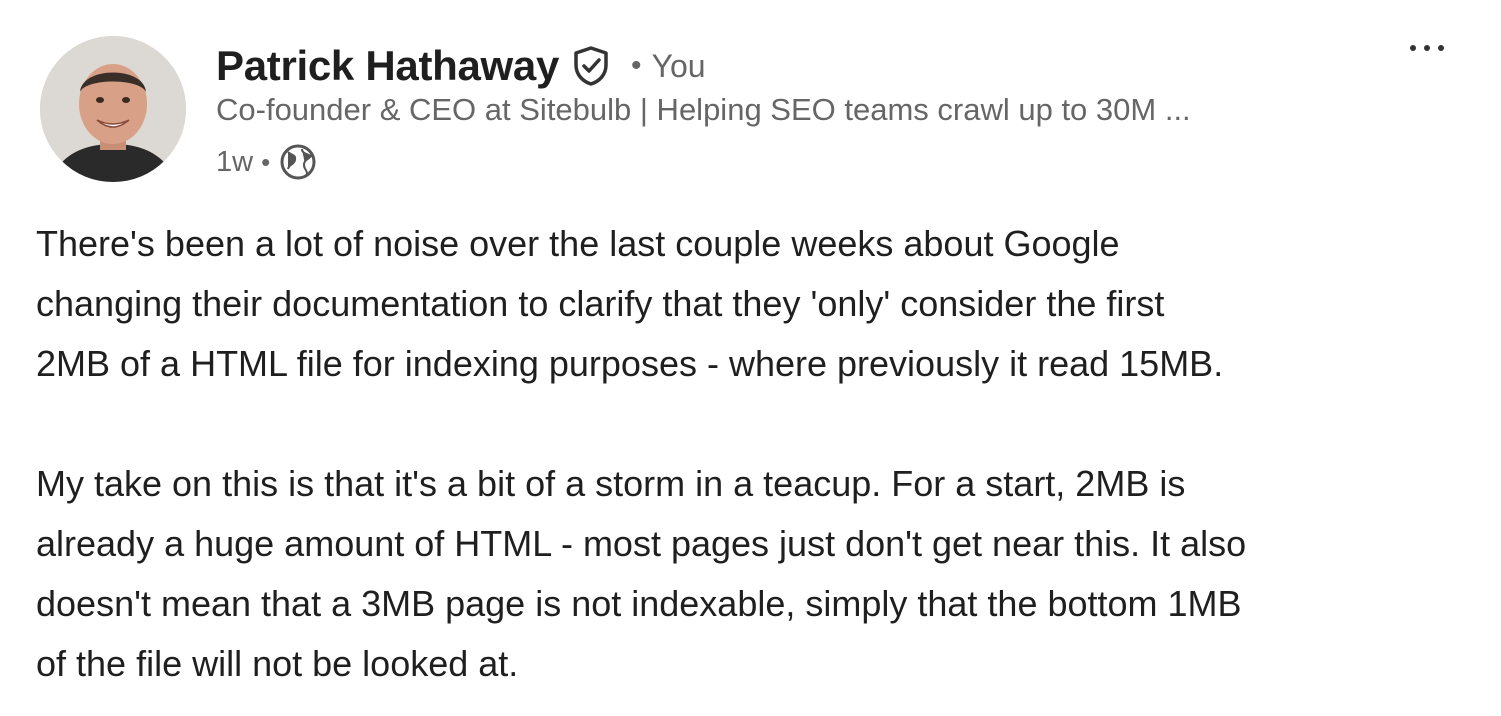  What do you see at coordinates (387, 66) in the screenshot?
I see `author-name: Patrick Hathaway` at bounding box center [387, 66].